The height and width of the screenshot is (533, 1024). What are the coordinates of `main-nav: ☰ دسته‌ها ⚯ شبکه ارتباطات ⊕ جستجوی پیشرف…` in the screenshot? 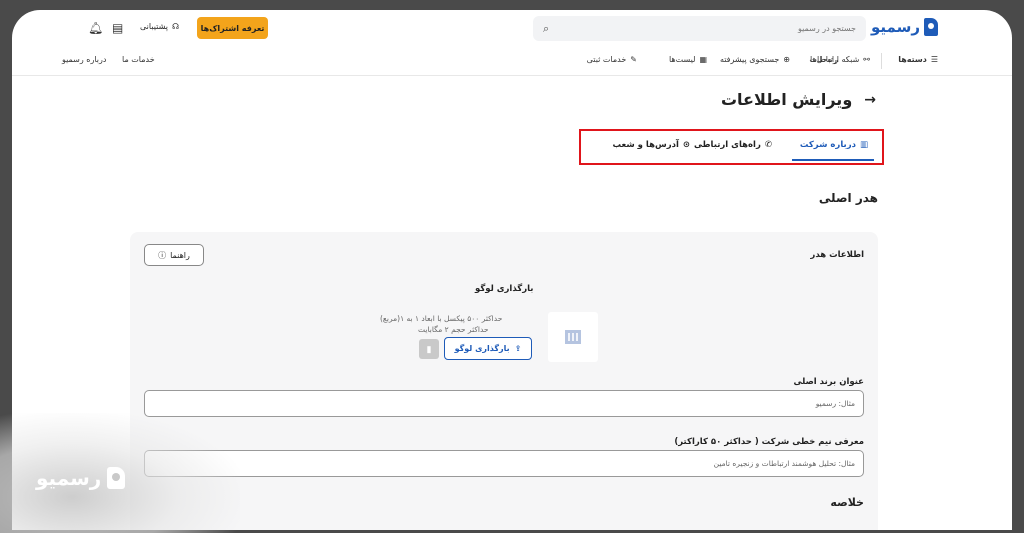 It's located at (512, 62).